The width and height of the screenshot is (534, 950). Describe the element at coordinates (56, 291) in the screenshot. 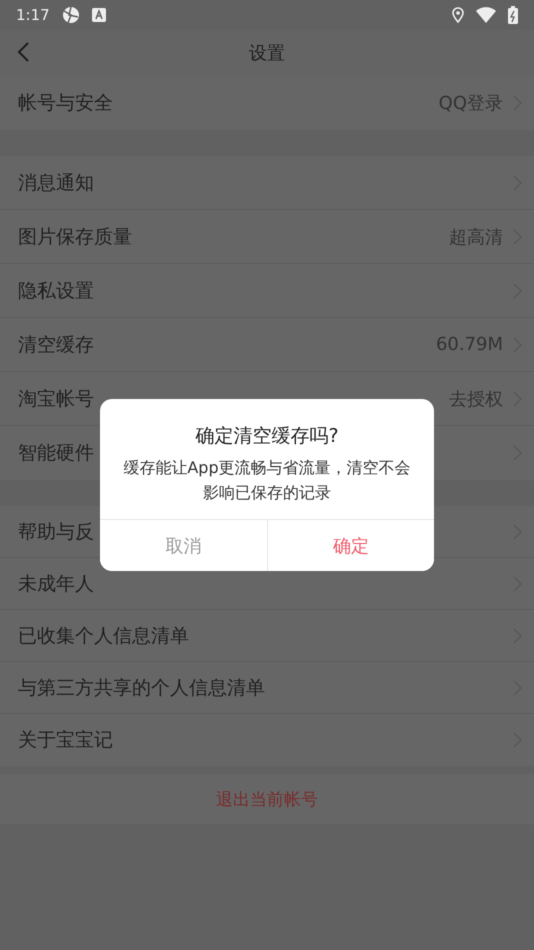

I see `row-label: 隐私设置` at that location.